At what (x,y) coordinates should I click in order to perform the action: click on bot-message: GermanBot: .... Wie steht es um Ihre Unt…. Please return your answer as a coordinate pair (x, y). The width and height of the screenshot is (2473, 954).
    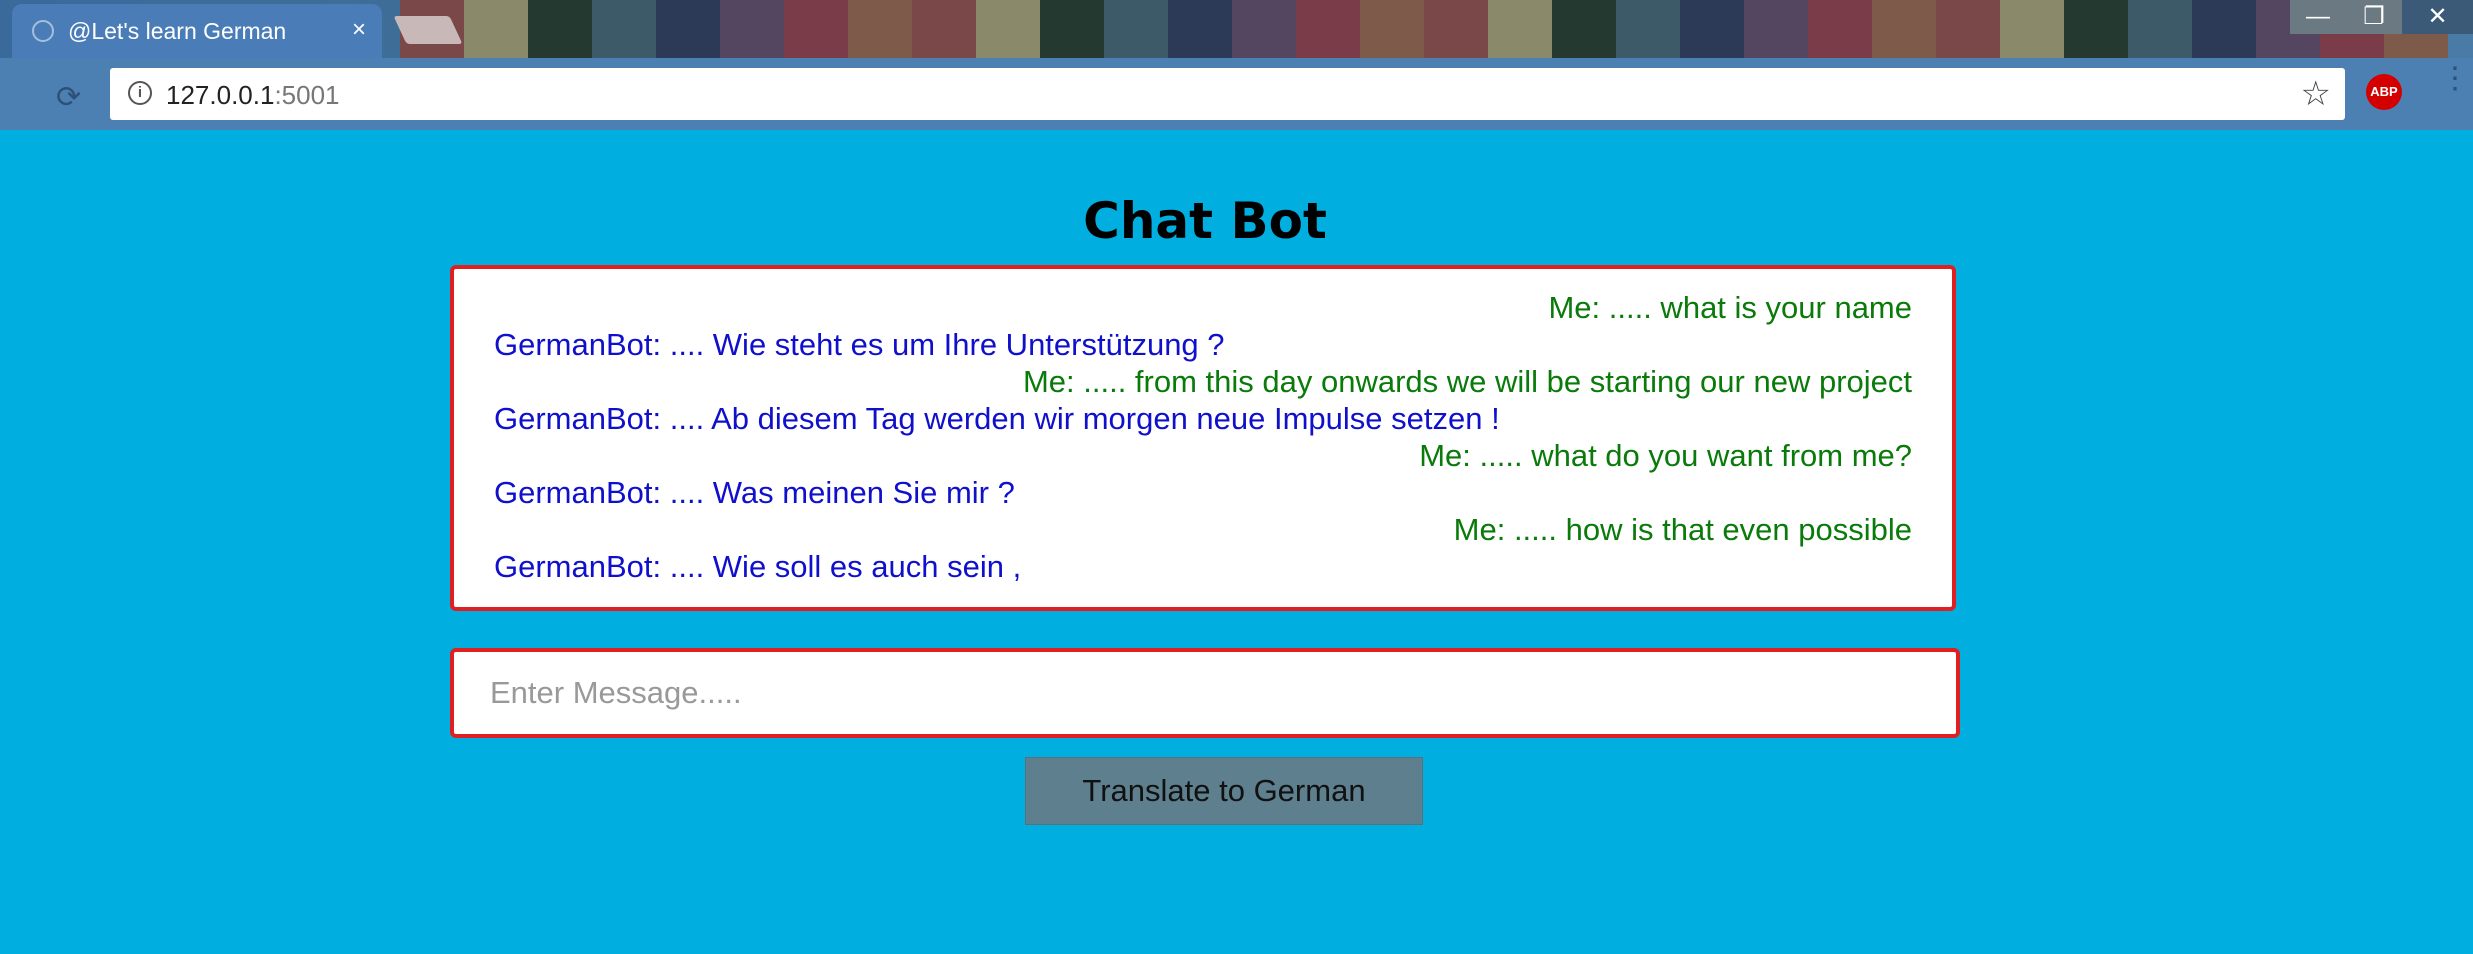
    Looking at the image, I should click on (859, 344).